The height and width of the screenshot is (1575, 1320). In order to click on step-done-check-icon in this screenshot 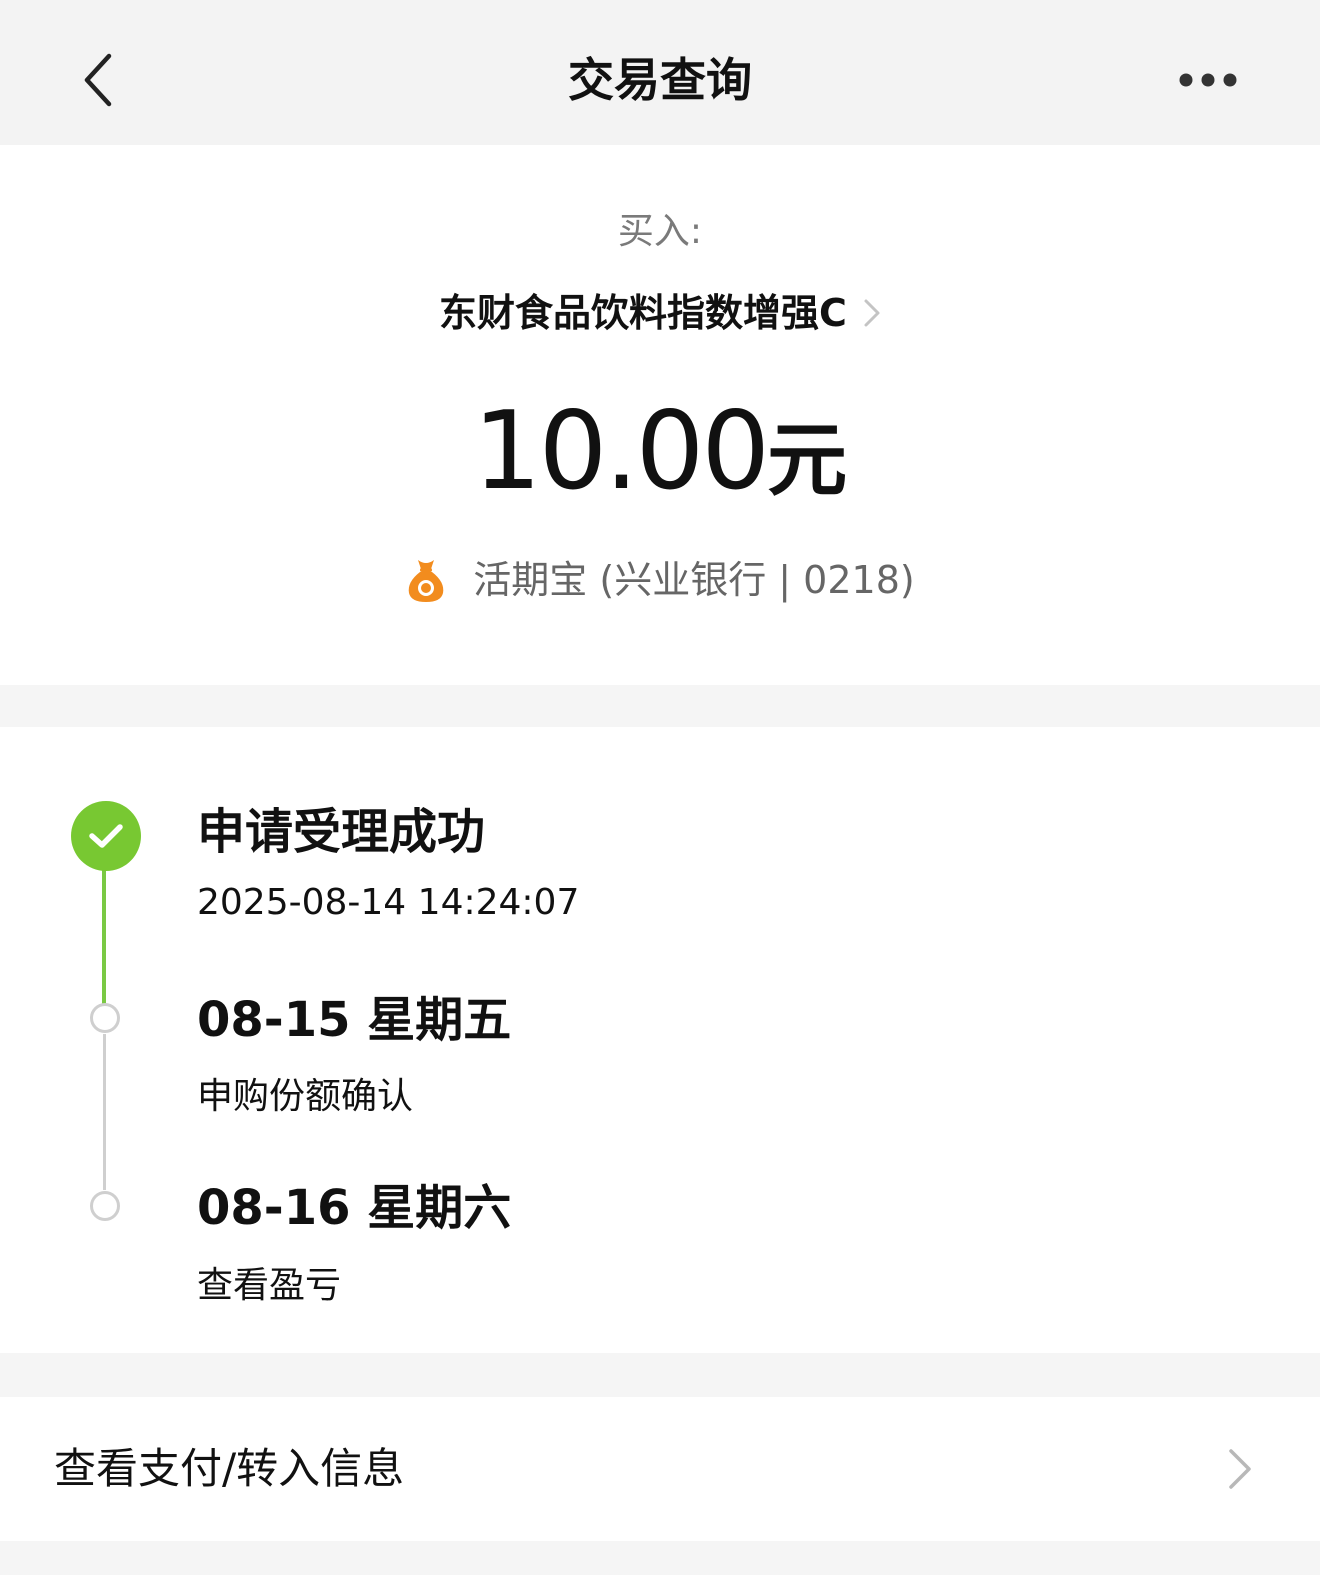, I will do `click(106, 836)`.